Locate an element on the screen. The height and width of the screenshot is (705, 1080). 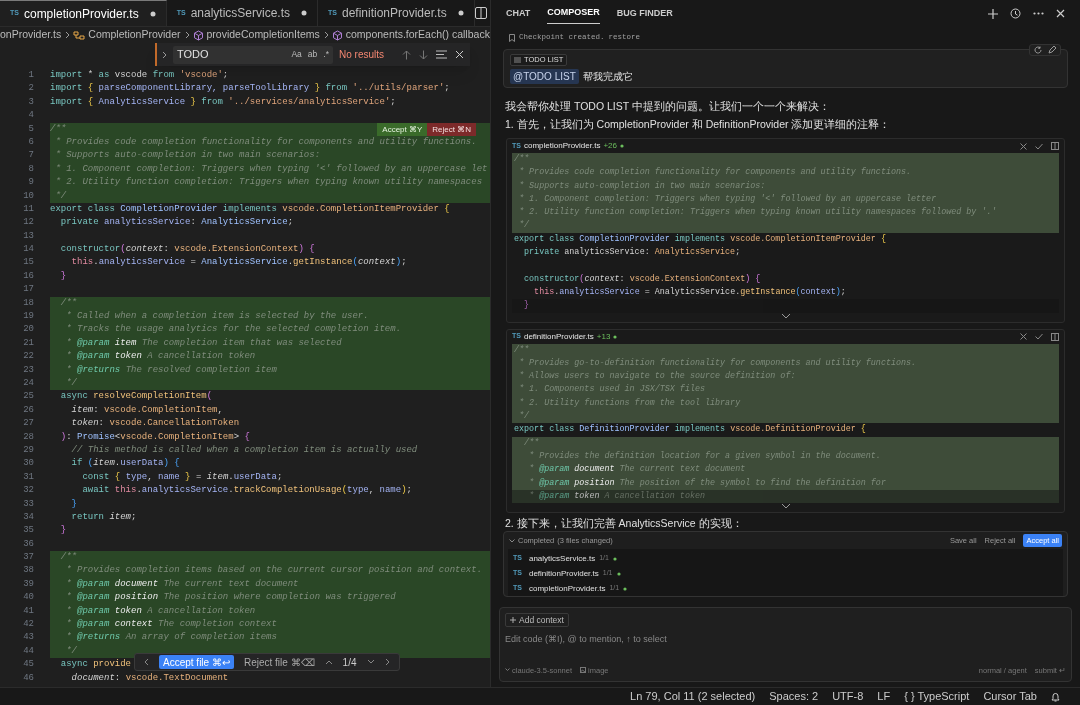
panel-tab: CHAT is located at coordinates (518, 13).